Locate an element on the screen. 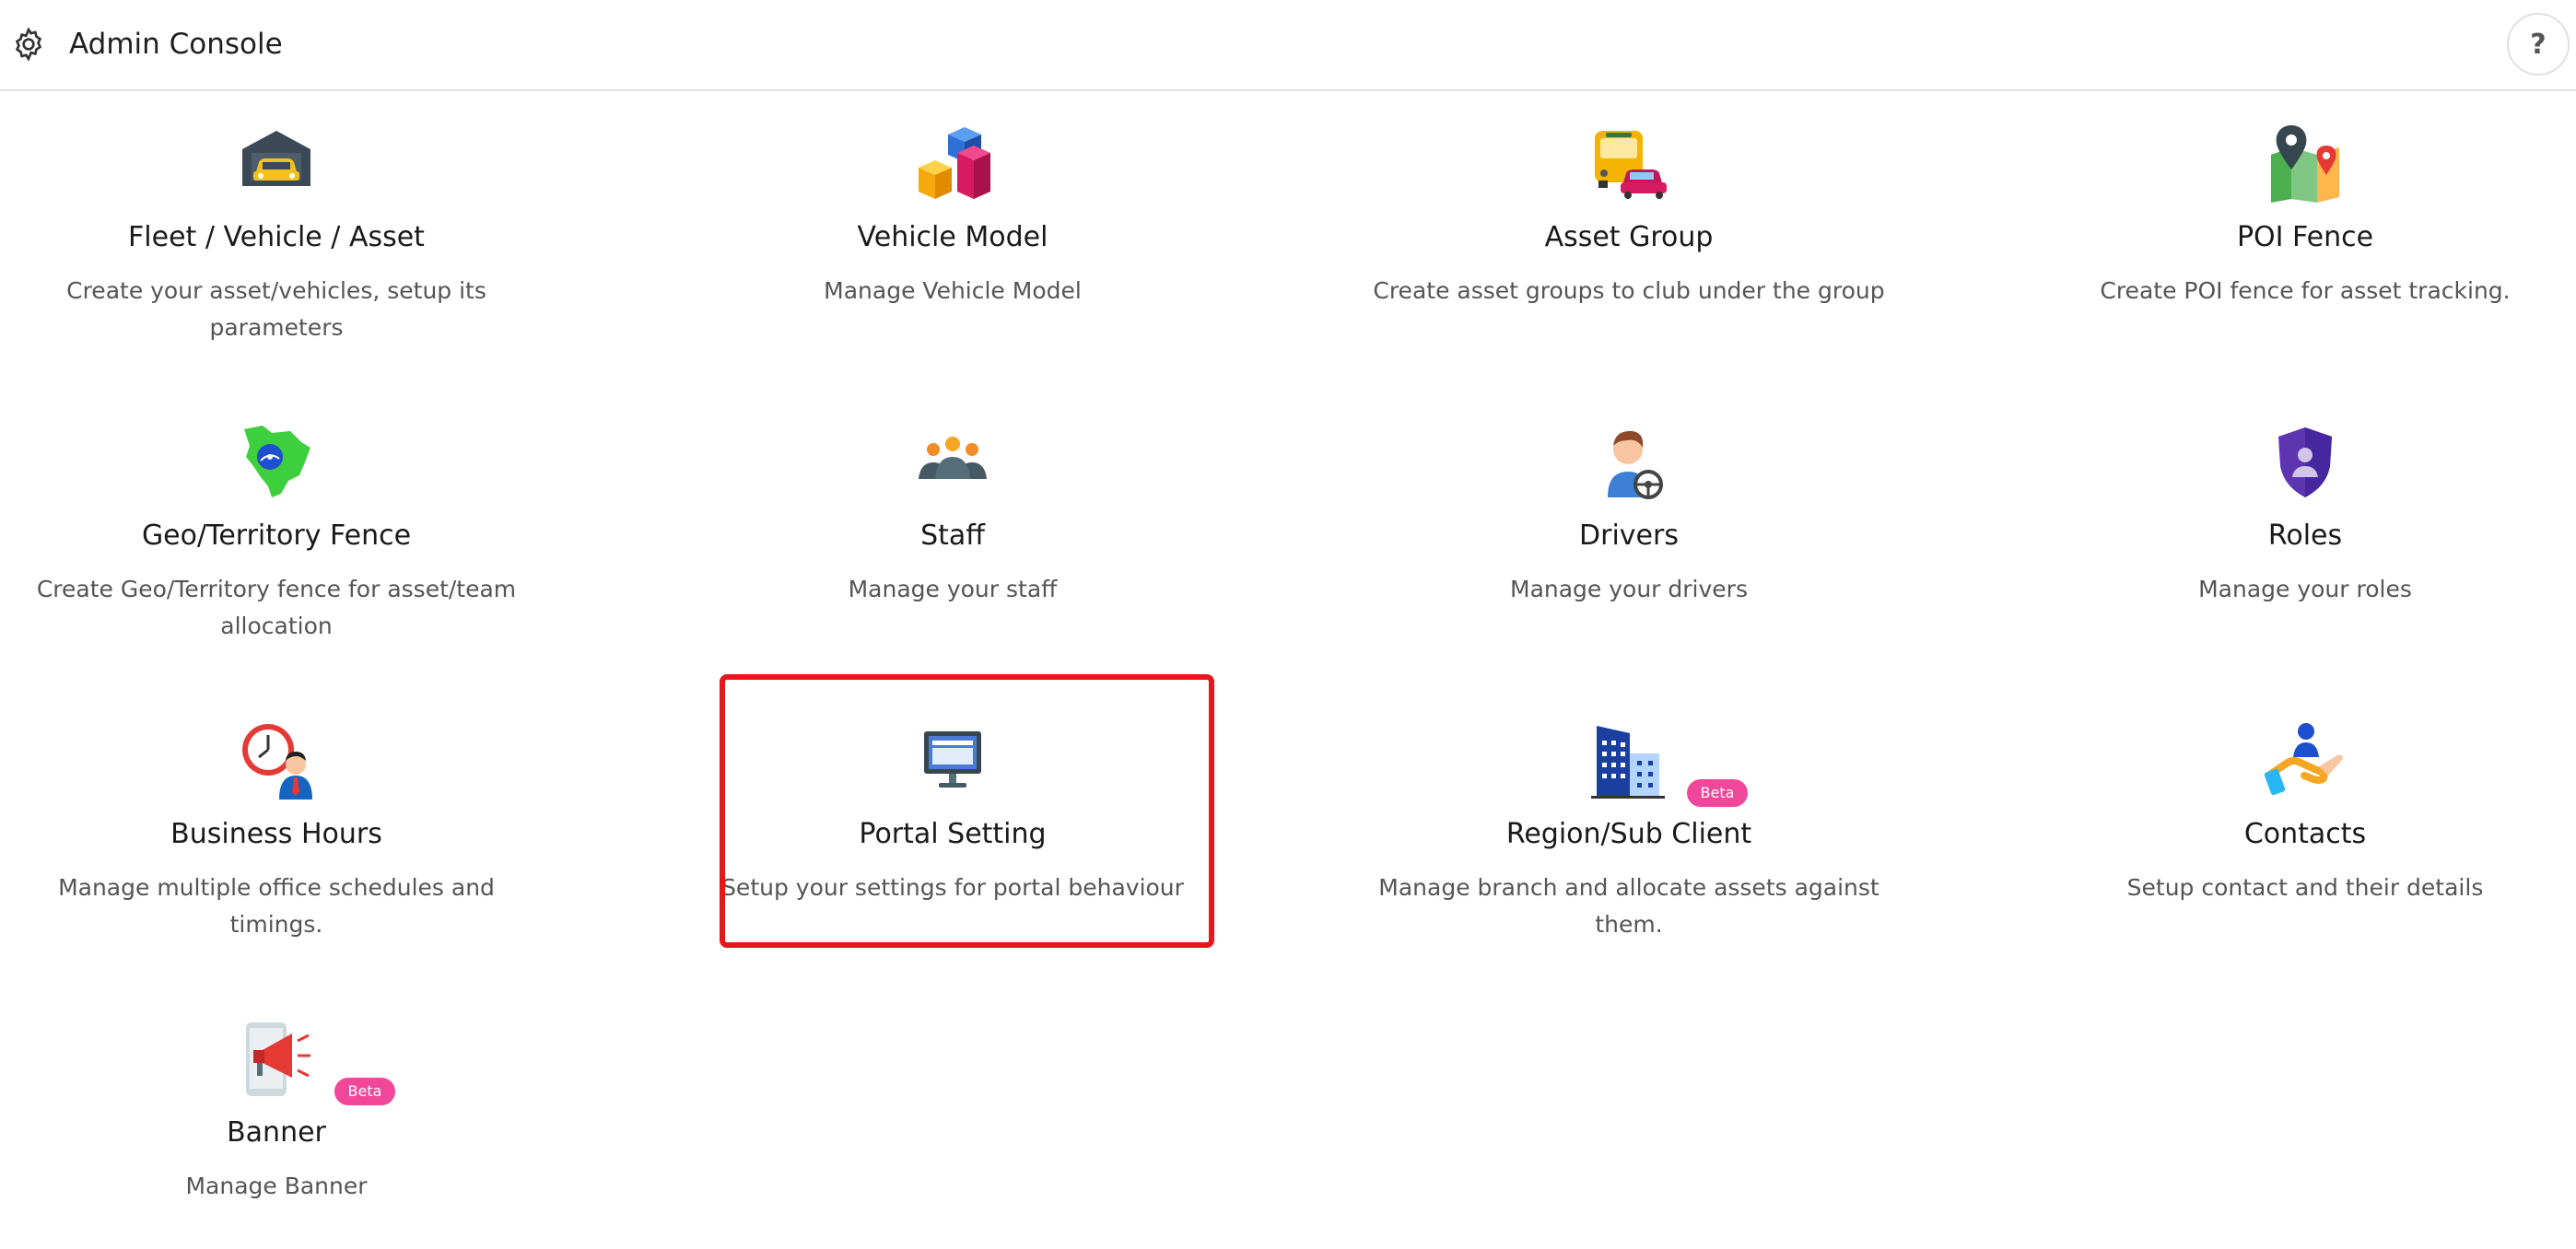  card-title: Fleet / Vehicle / Asset is located at coordinates (276, 237).